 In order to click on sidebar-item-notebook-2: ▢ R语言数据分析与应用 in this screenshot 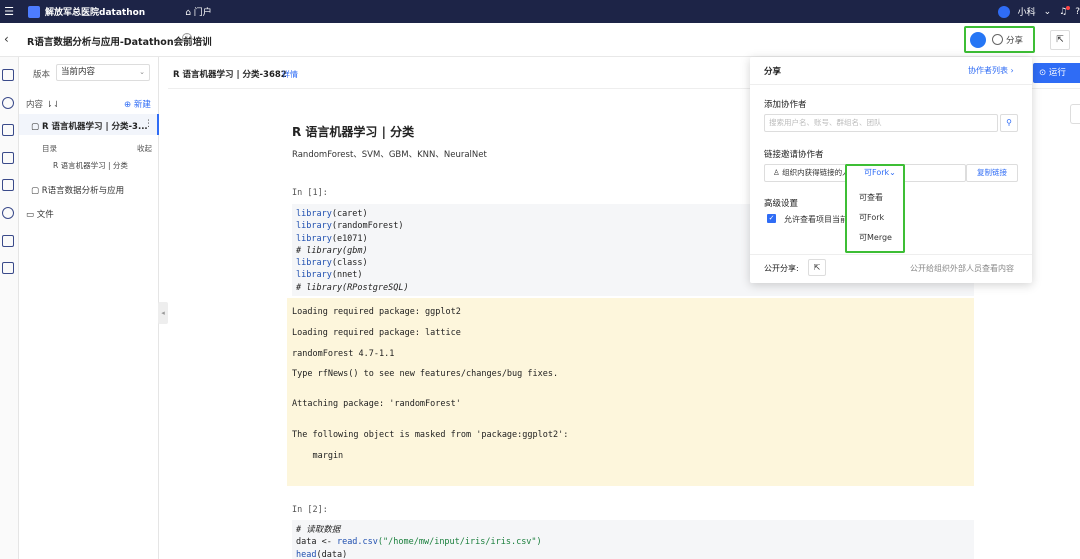, I will do `click(77, 190)`.